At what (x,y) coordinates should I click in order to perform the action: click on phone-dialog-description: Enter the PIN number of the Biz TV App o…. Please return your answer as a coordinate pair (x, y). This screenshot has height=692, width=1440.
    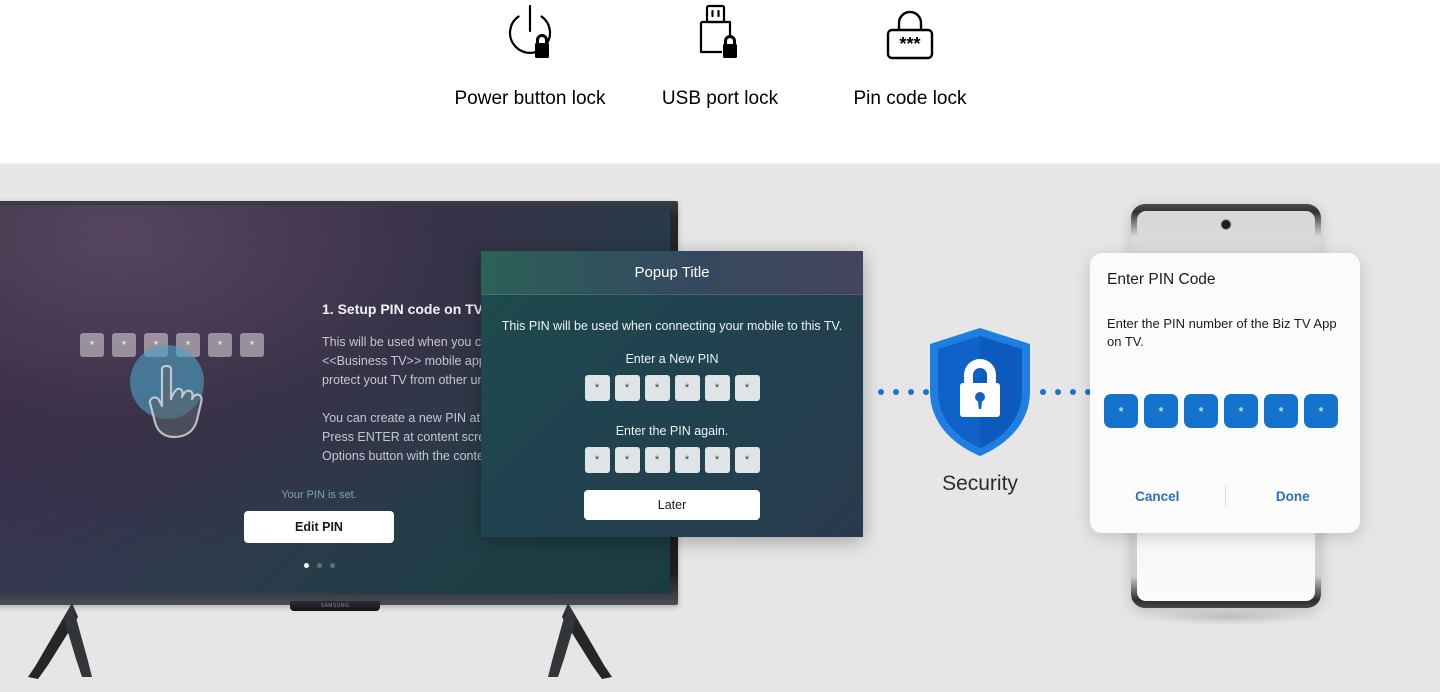
    Looking at the image, I should click on (1222, 332).